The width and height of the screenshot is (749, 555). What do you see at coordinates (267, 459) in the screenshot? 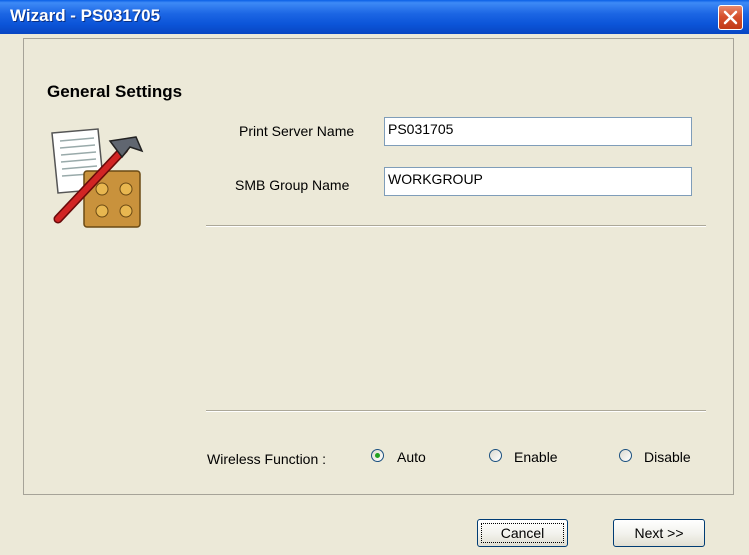
I see `wireless-function-label: Wireless Function :` at bounding box center [267, 459].